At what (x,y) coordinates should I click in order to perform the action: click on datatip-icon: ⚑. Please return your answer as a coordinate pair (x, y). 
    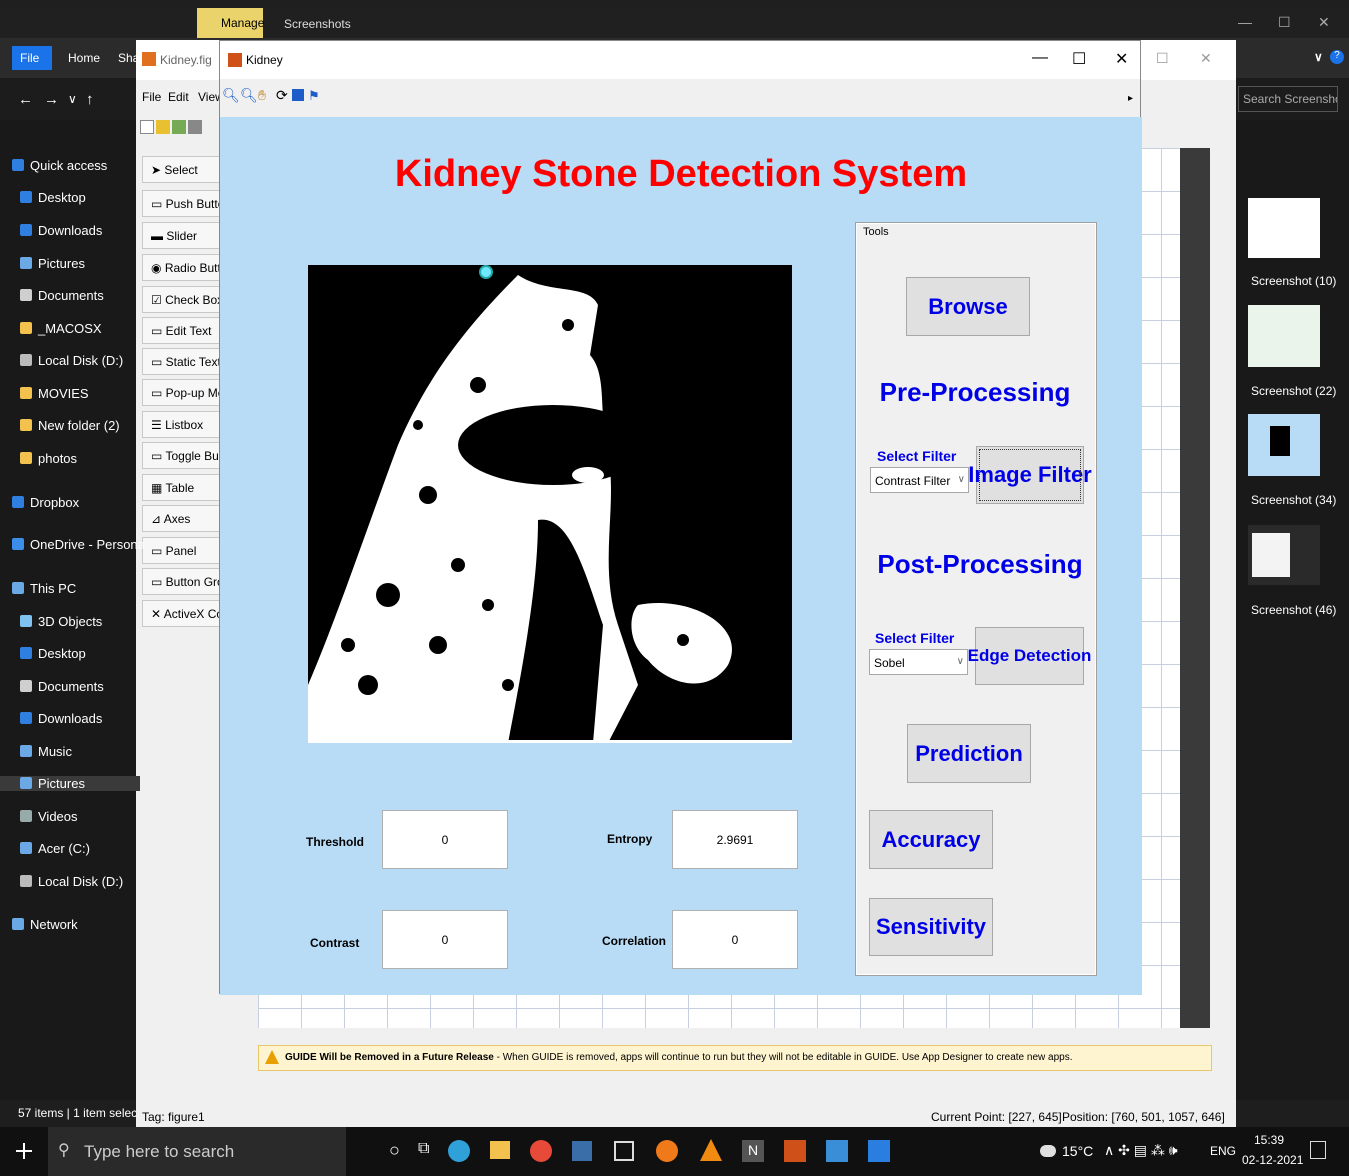
    Looking at the image, I should click on (314, 96).